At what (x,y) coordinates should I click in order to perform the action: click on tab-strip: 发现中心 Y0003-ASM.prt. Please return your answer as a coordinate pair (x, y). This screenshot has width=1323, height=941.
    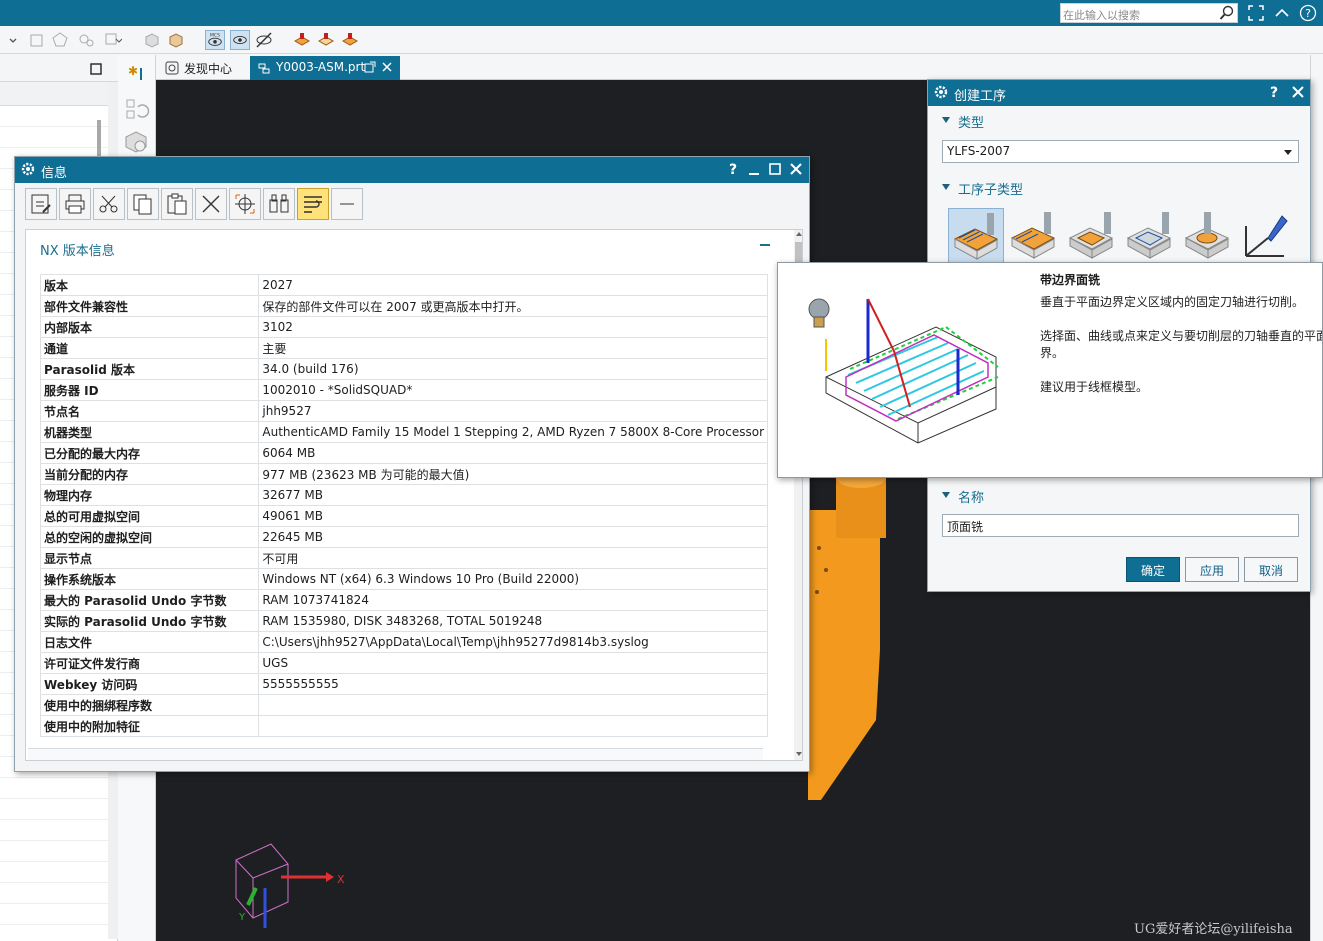
    Looking at the image, I should click on (733, 67).